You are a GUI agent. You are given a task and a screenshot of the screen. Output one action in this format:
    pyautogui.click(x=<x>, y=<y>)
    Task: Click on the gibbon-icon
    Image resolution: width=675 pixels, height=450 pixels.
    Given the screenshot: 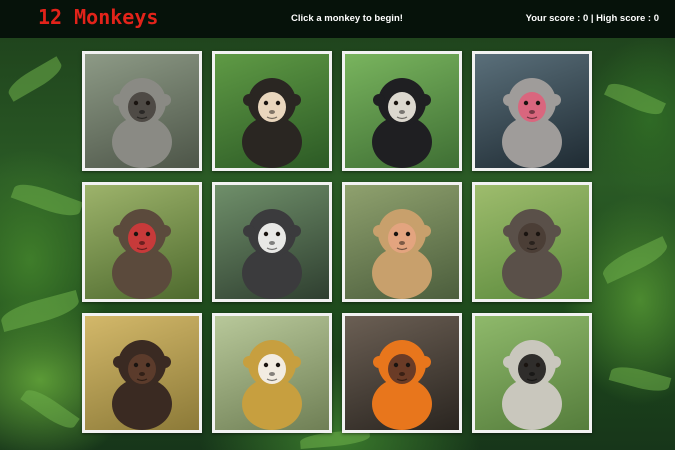 What is the action you would take?
    pyautogui.click(x=402, y=123)
    